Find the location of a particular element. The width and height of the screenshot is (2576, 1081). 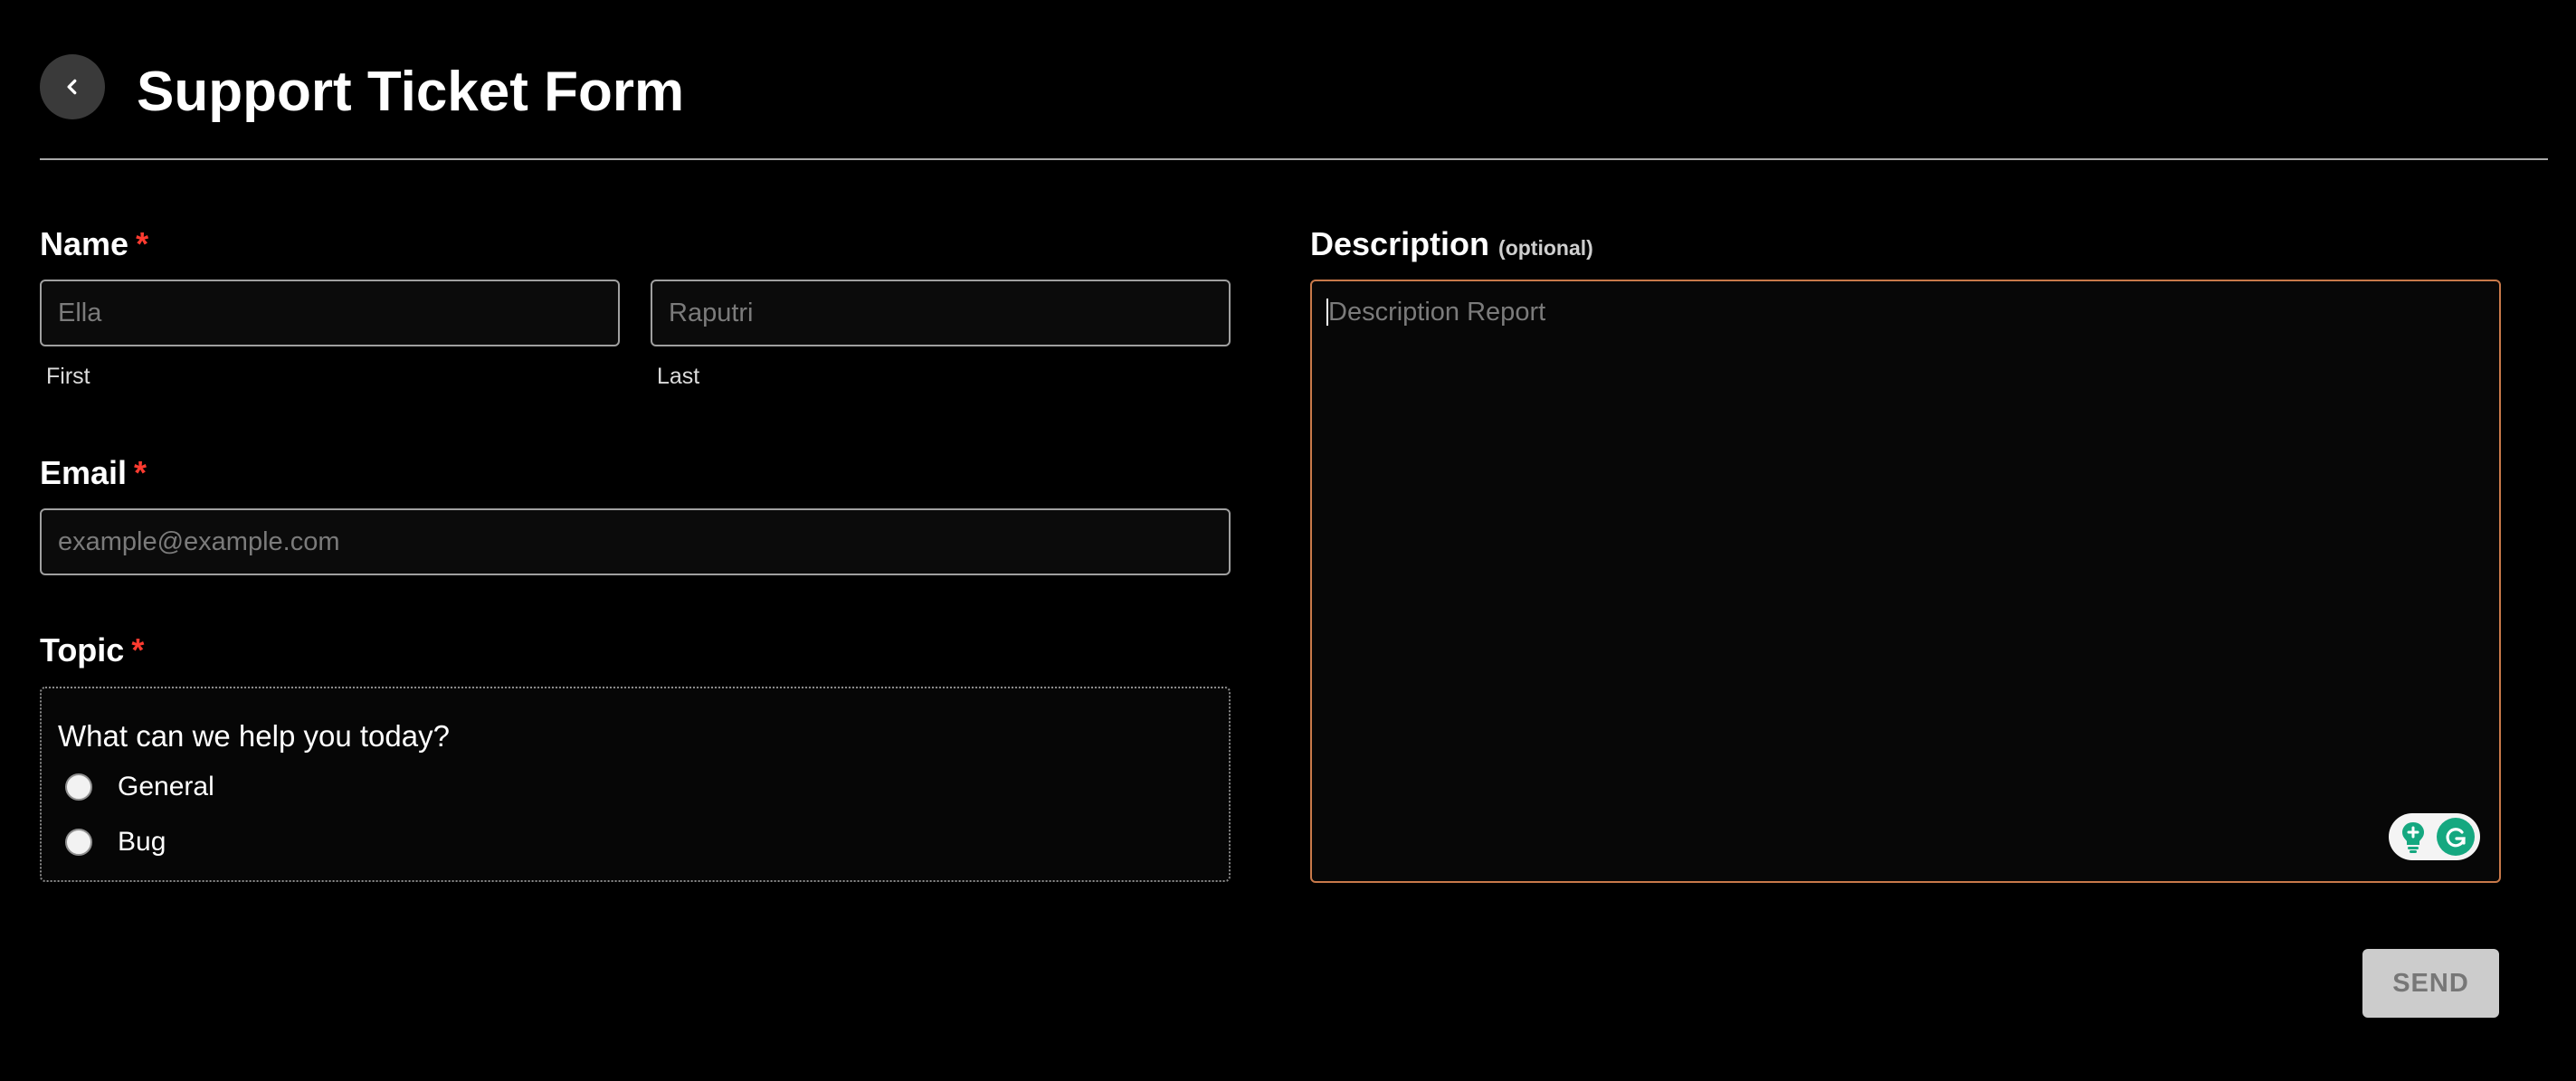

topic-option-bug: Bug is located at coordinates (115, 842).